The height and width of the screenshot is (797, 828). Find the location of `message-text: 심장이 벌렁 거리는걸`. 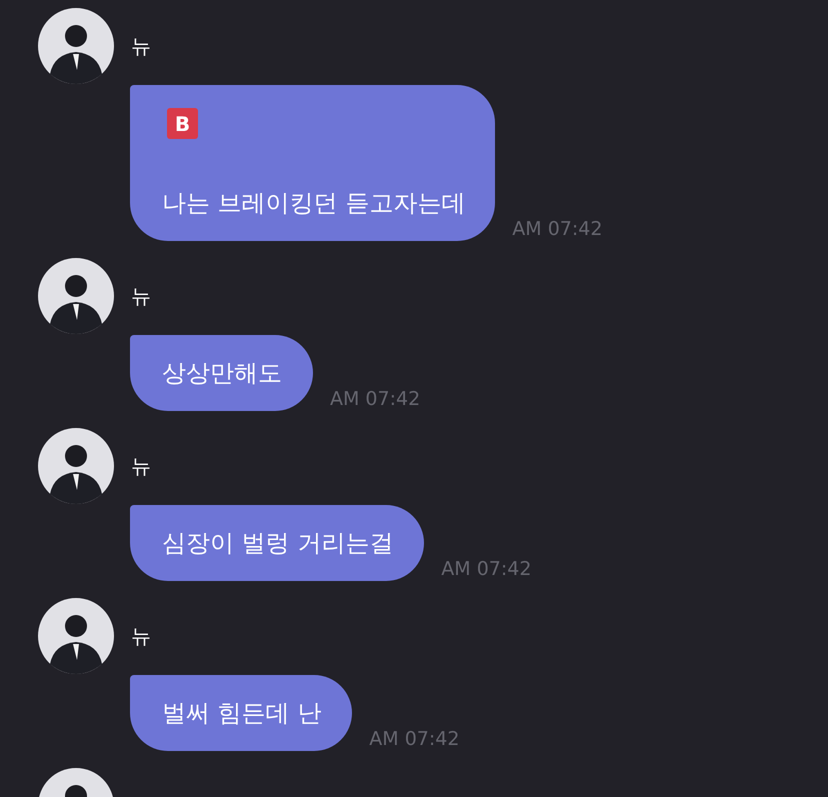

message-text: 심장이 벌렁 거리는걸 is located at coordinates (278, 543).